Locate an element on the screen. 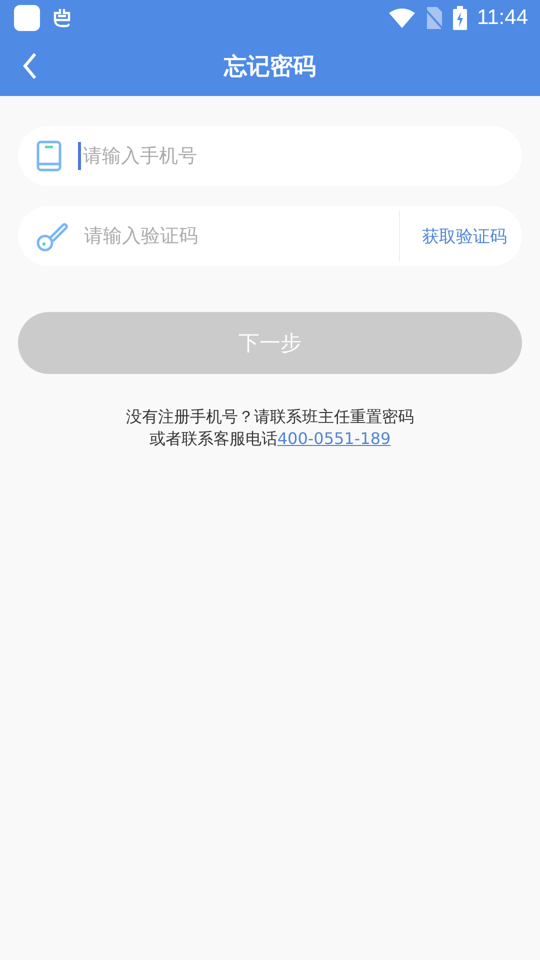 This screenshot has width=540, height=960. key-icon is located at coordinates (52, 236).